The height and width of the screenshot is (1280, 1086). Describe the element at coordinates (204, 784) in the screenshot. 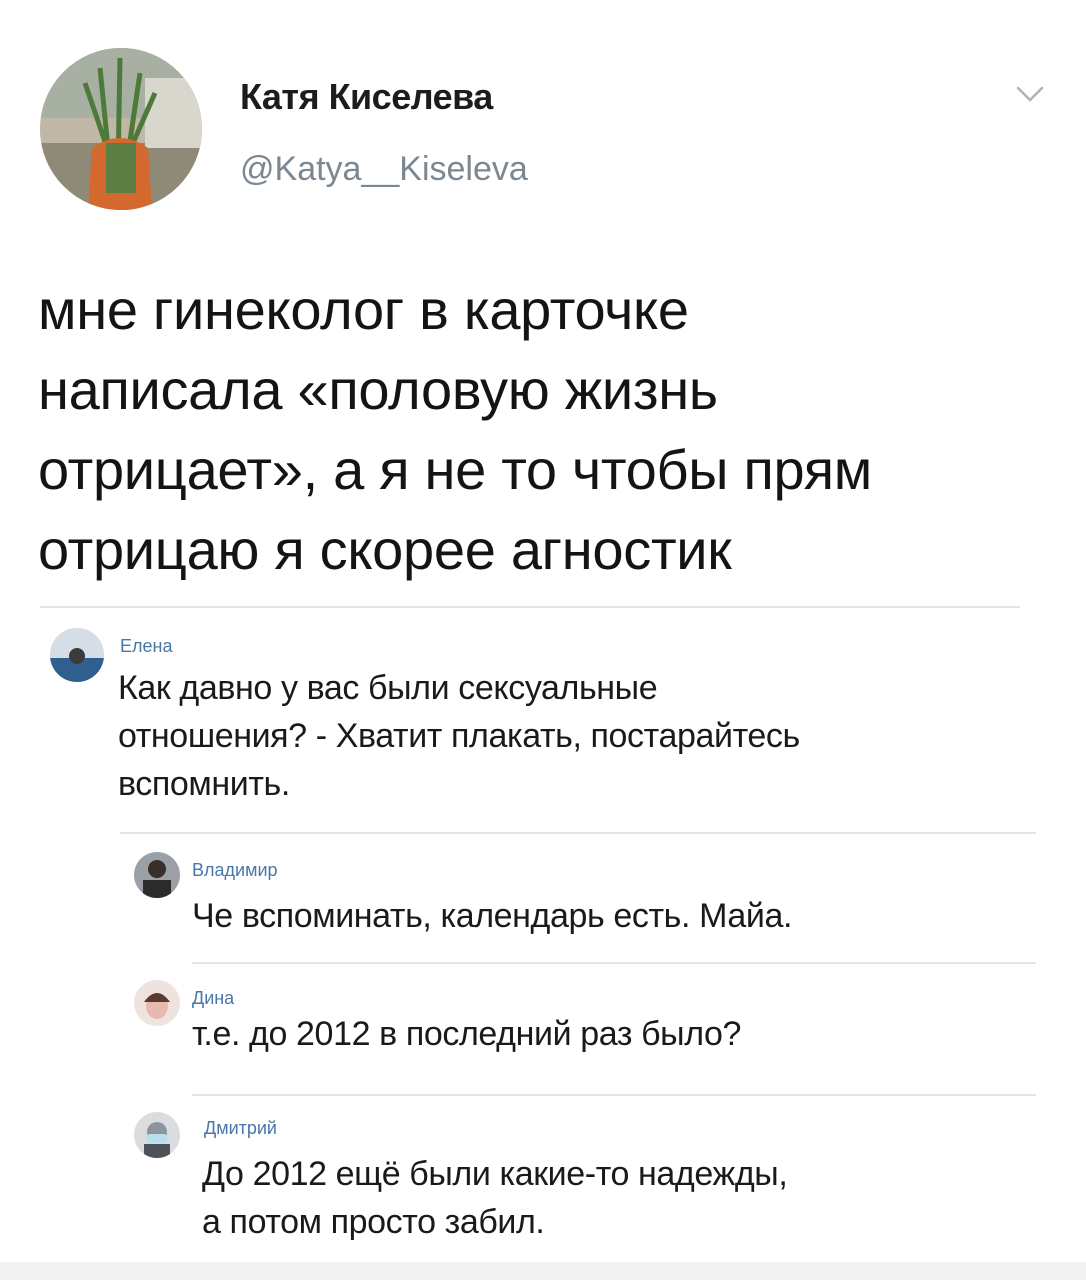

I see `comment-text-line: вспомнить.` at that location.